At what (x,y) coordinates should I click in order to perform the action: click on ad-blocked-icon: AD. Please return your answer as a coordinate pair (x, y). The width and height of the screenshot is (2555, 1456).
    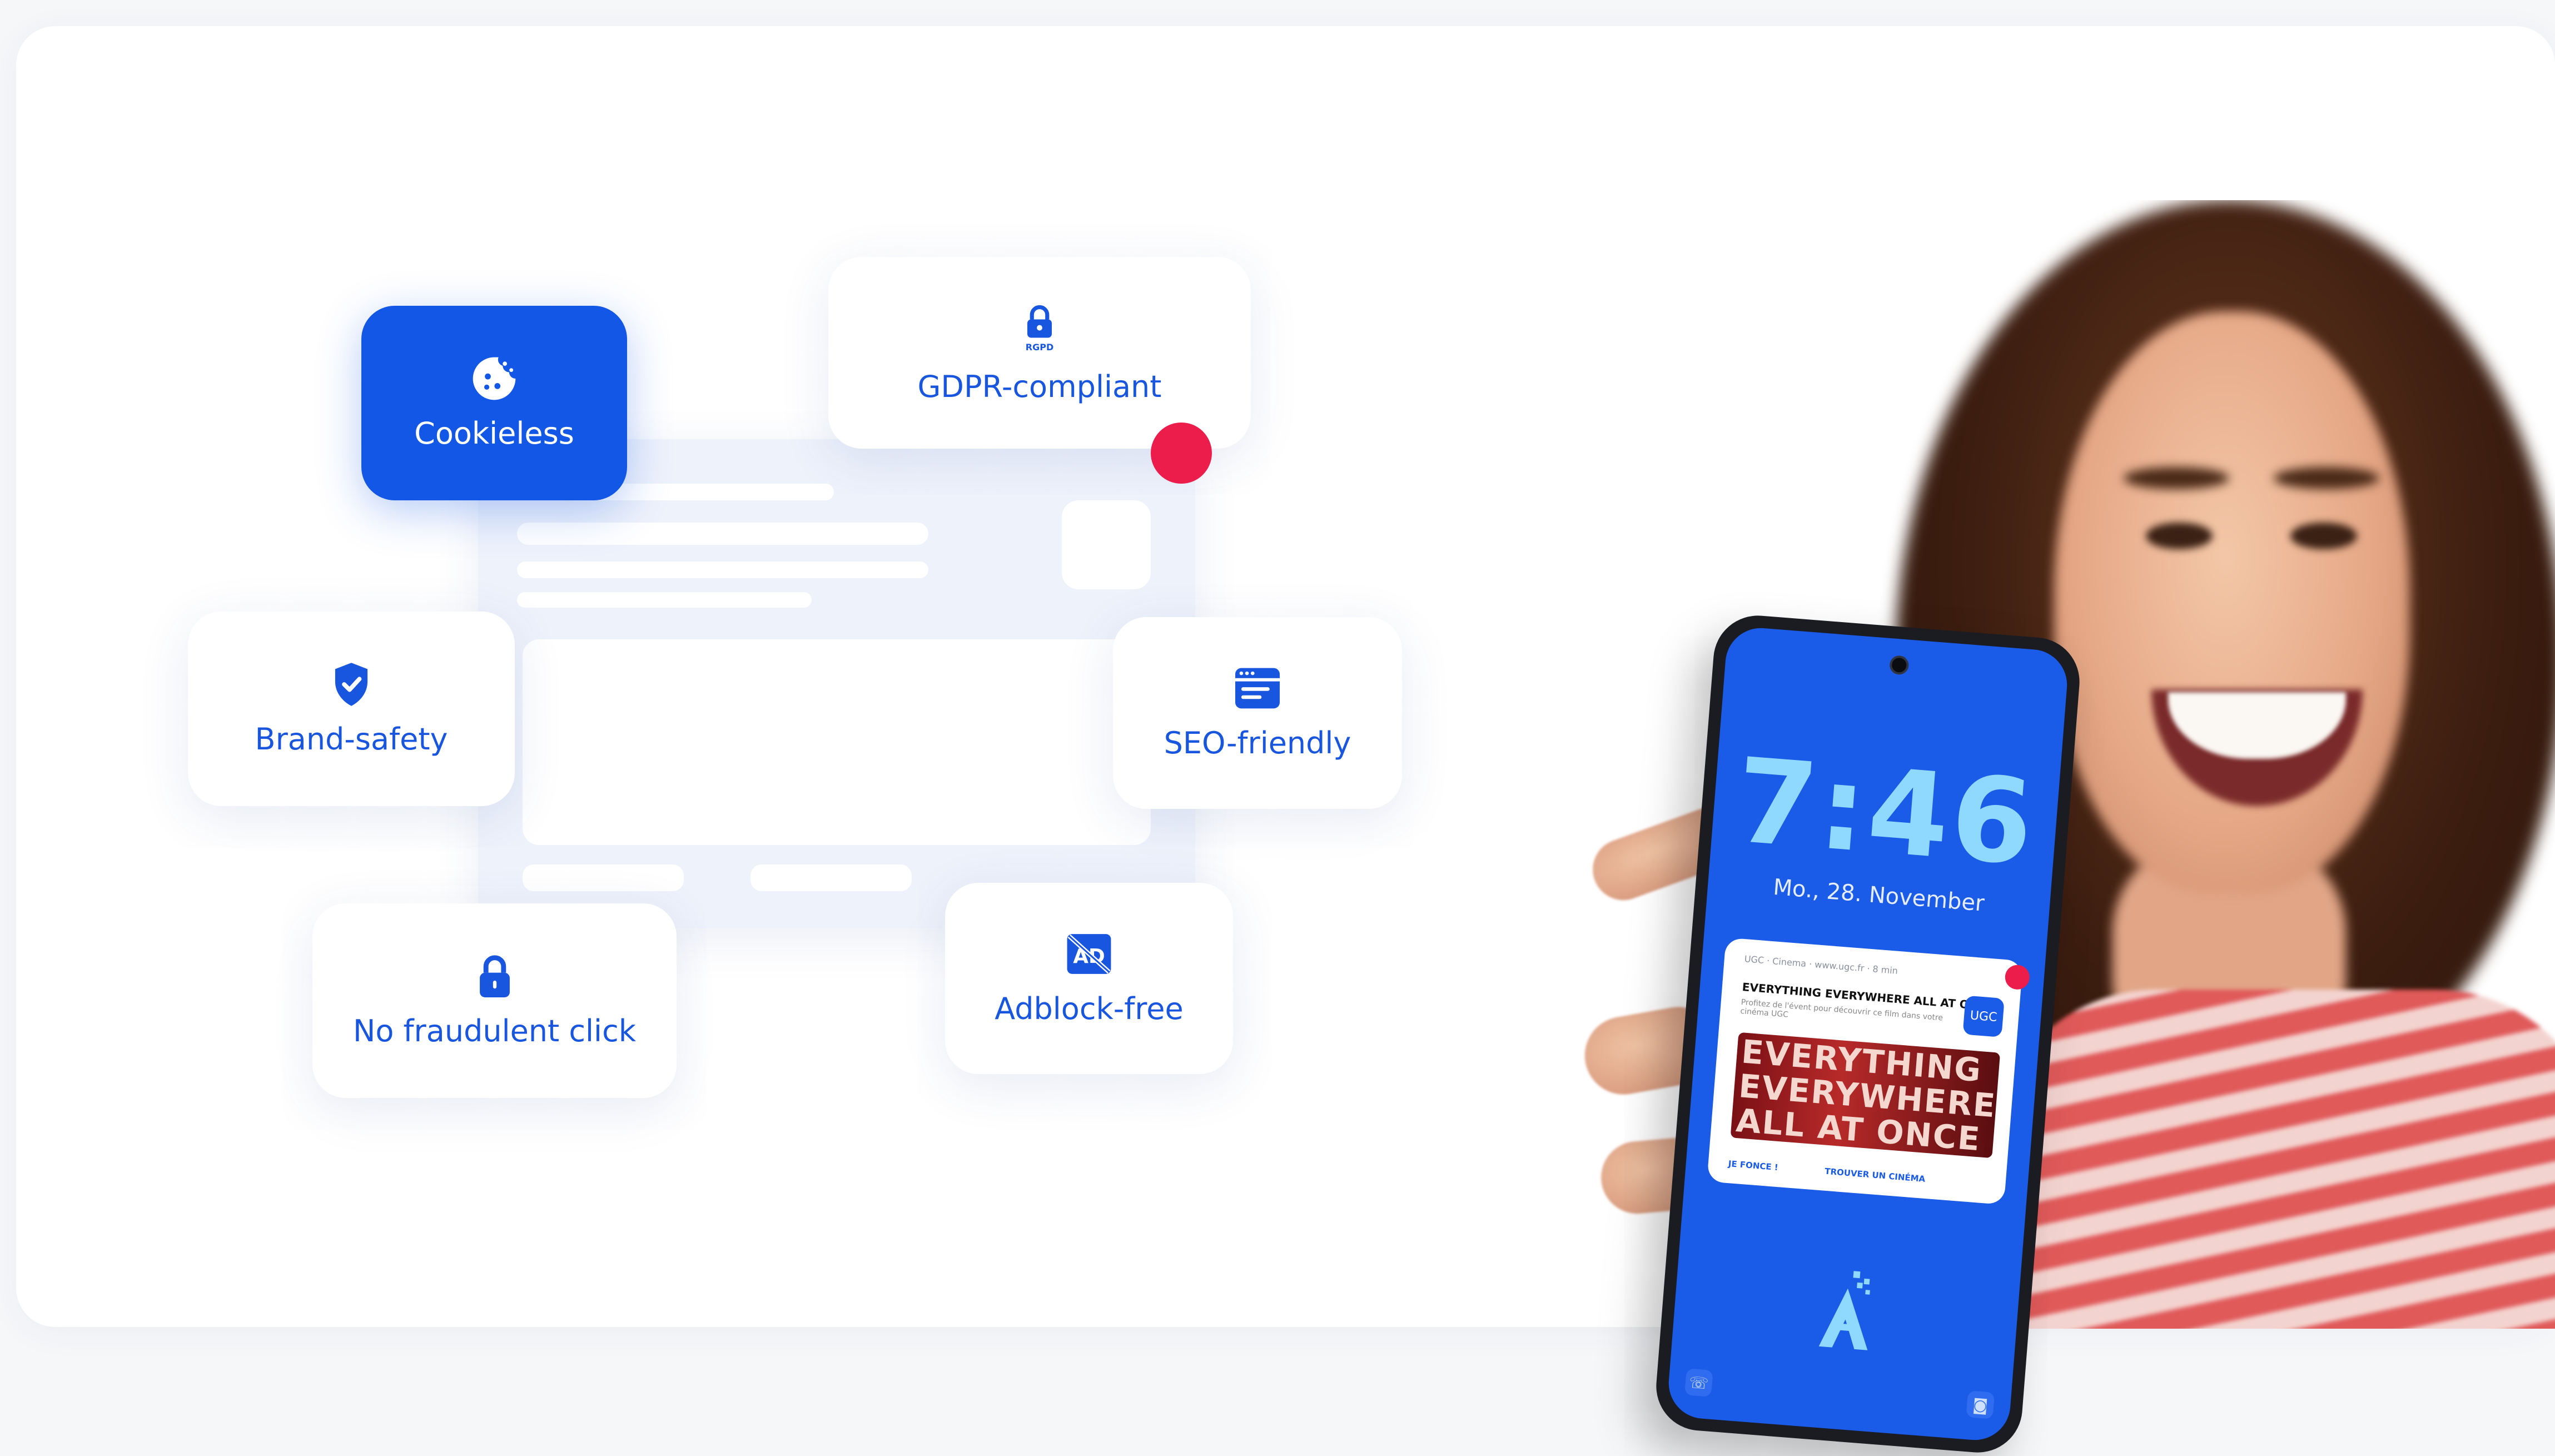
    Looking at the image, I should click on (1089, 954).